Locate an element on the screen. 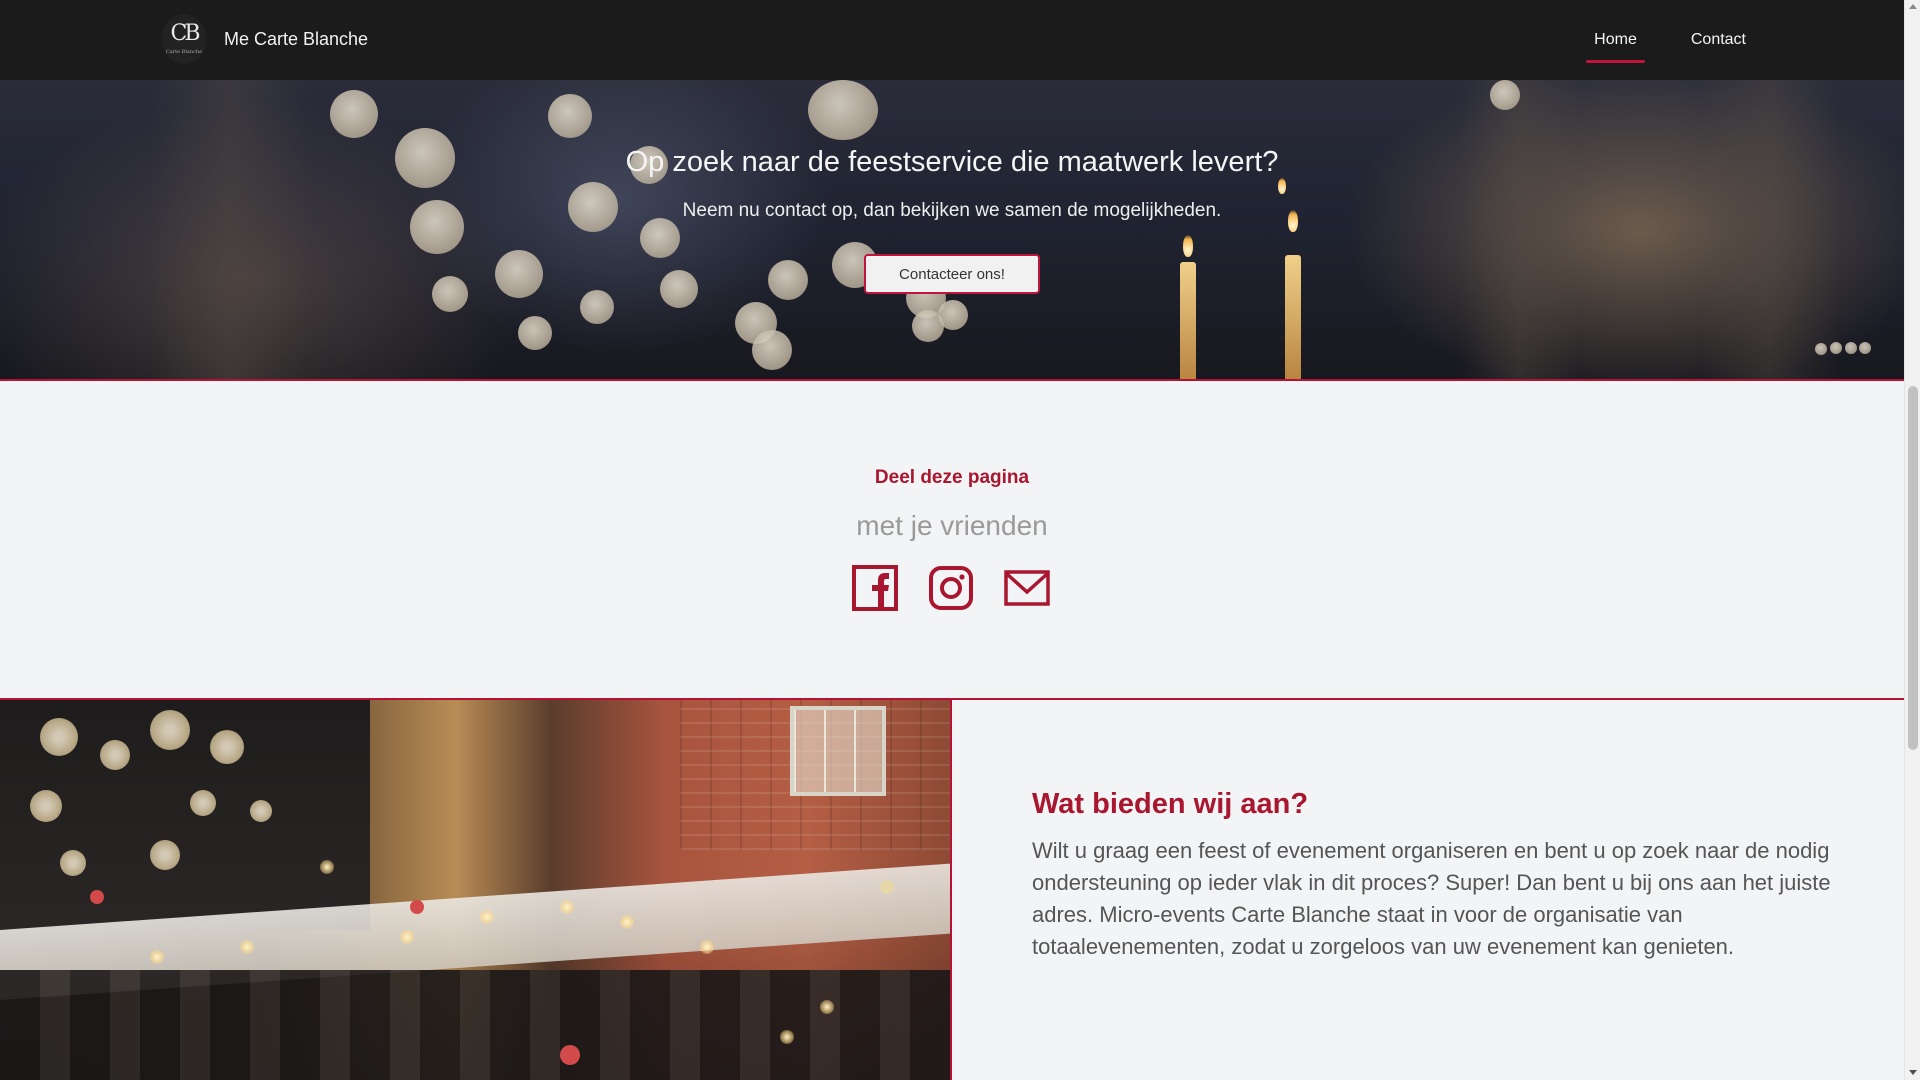 The width and height of the screenshot is (1920, 1080). brand-link: CB Carte Blanche Me Carte Blanche is located at coordinates (265, 39).